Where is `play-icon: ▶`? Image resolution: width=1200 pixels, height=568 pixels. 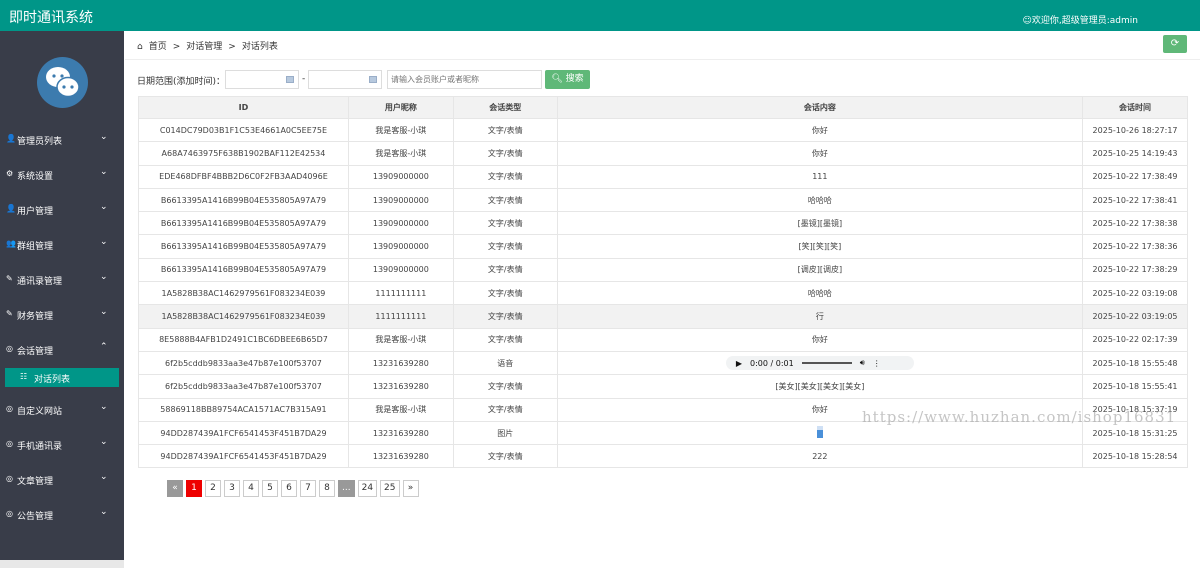
play-icon: ▶ is located at coordinates (739, 363).